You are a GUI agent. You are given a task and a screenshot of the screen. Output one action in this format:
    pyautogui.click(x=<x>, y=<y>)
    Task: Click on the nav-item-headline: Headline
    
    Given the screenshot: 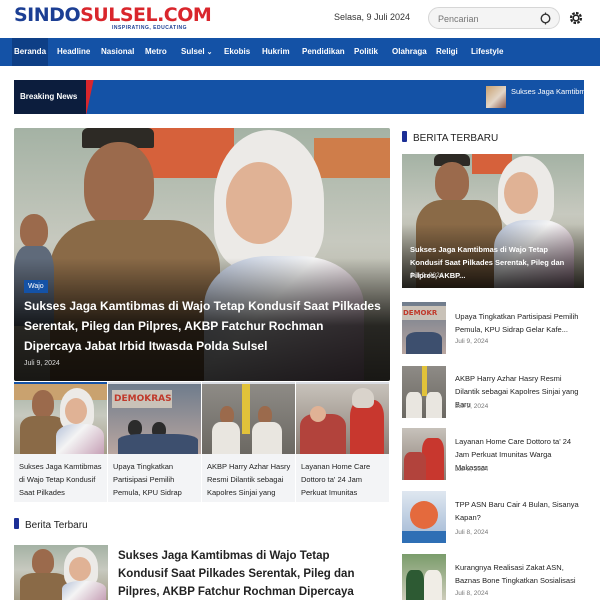 What is the action you would take?
    pyautogui.click(x=73, y=52)
    